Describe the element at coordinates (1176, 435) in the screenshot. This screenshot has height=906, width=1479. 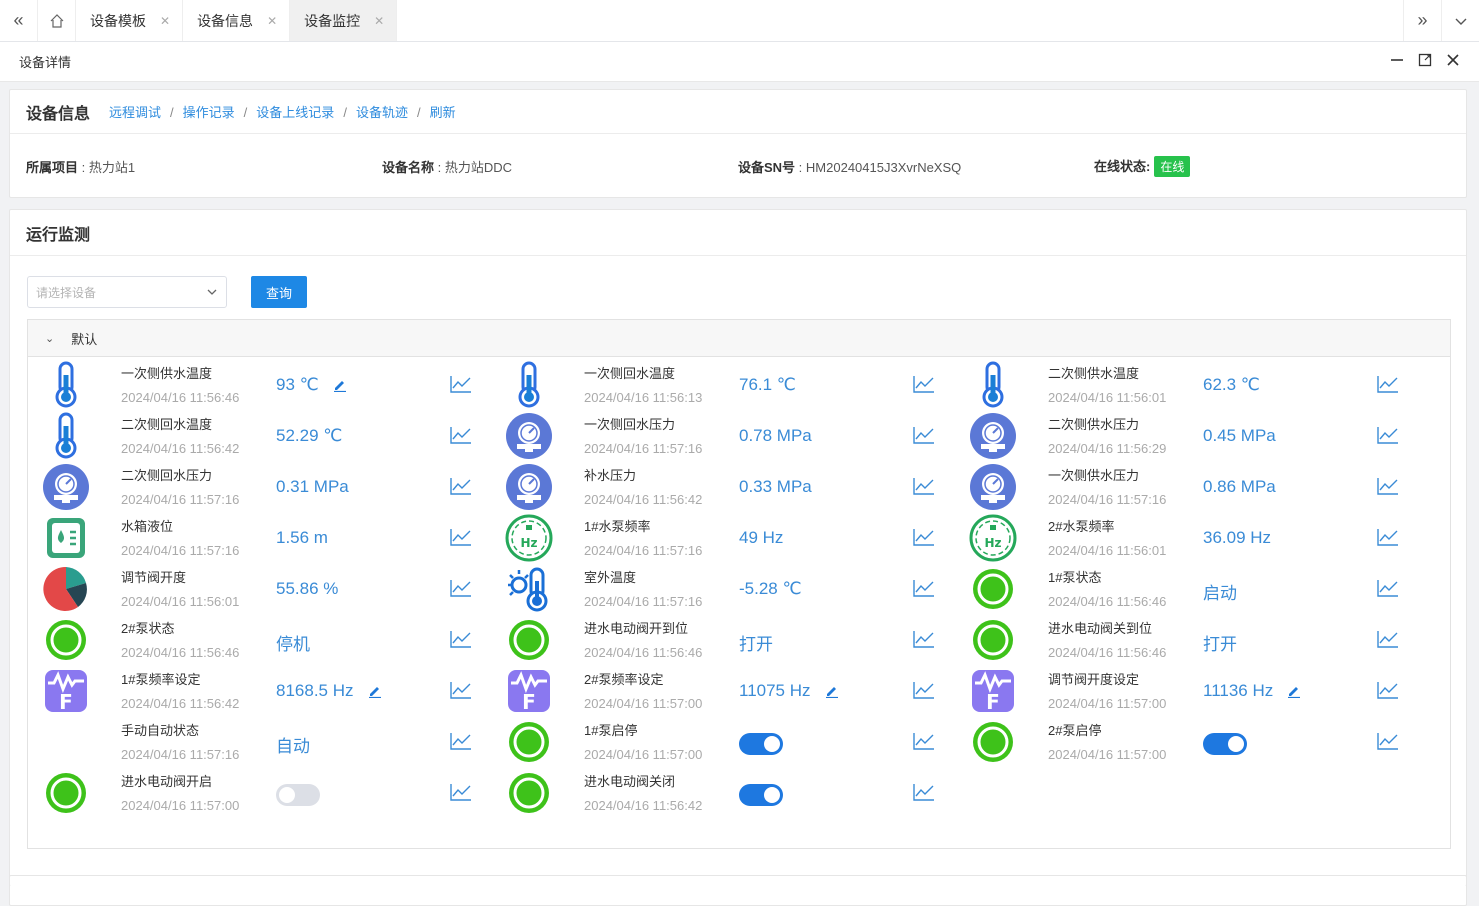
I see `monitor-item: 二次侧供水压力 2024/04/16 11:56:29 0.45 MPa` at that location.